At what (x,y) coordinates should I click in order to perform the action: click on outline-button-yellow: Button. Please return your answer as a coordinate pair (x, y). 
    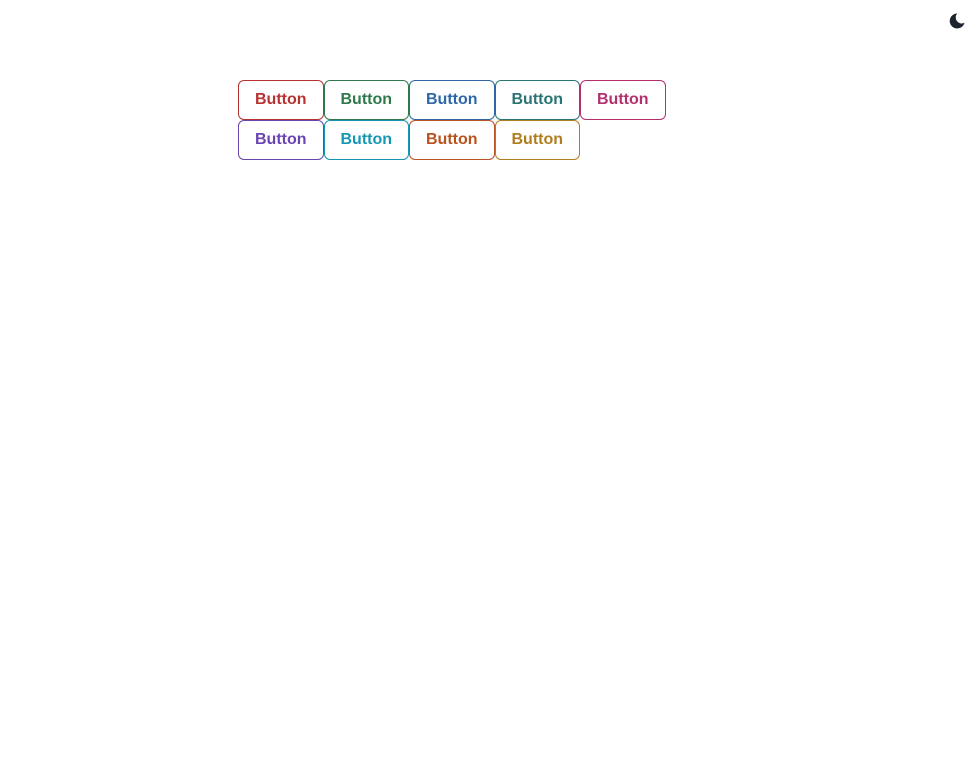
    Looking at the image, I should click on (537, 140).